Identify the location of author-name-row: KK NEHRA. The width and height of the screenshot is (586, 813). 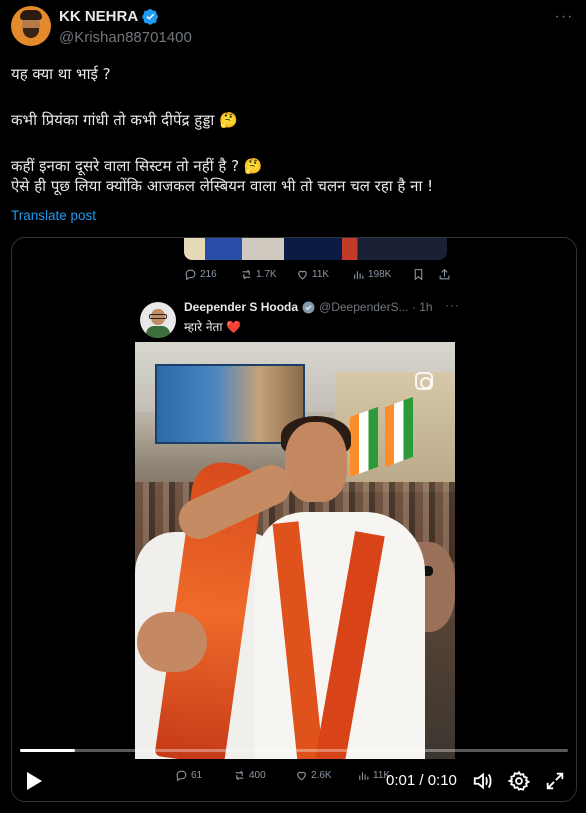
(109, 16).